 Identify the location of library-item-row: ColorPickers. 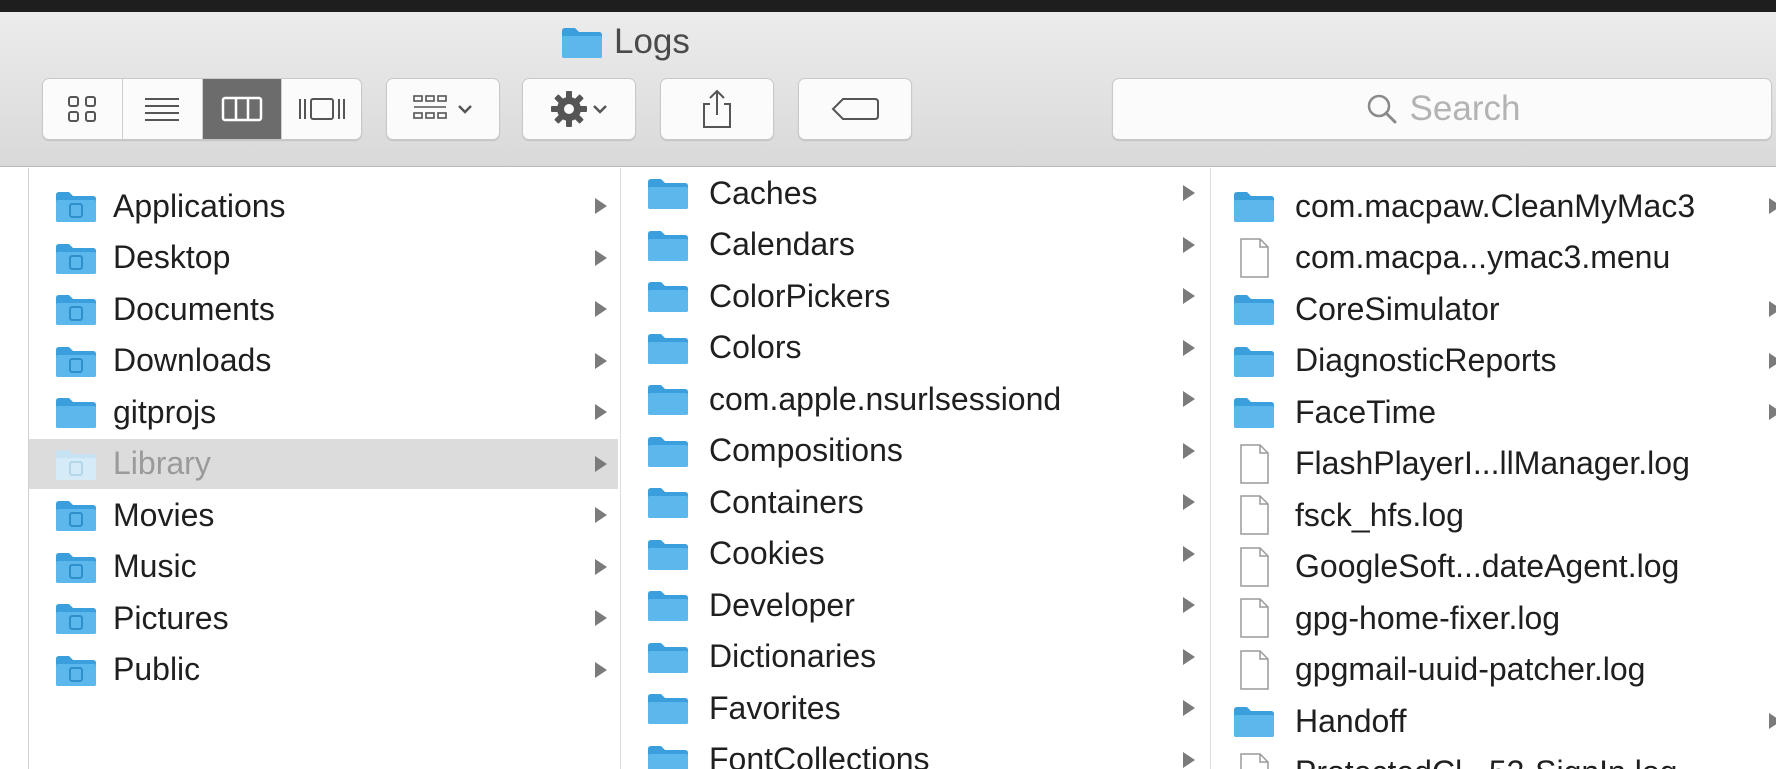
(914, 296).